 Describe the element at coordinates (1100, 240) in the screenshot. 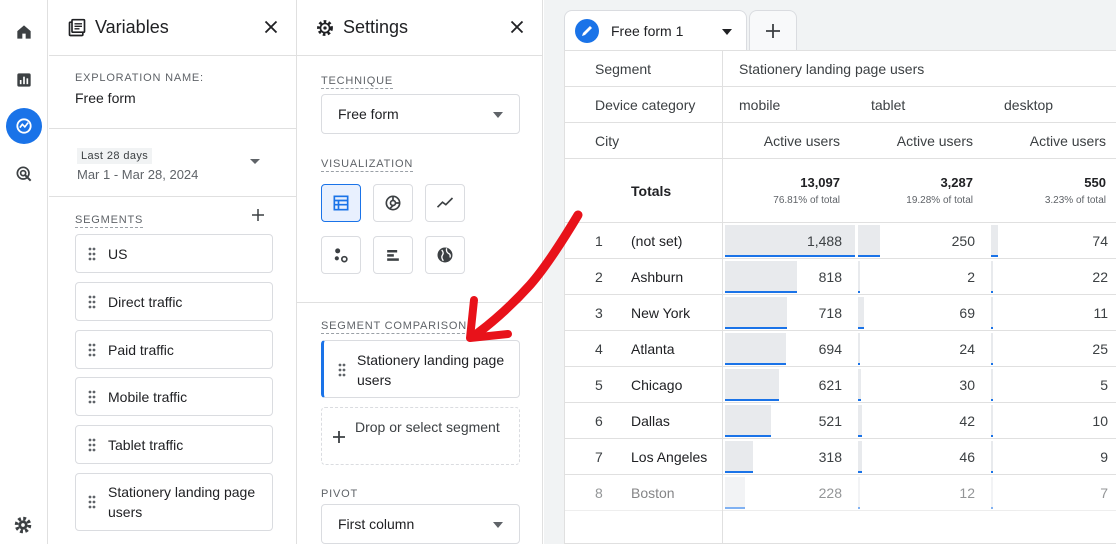

I see `cell-value: 74` at that location.